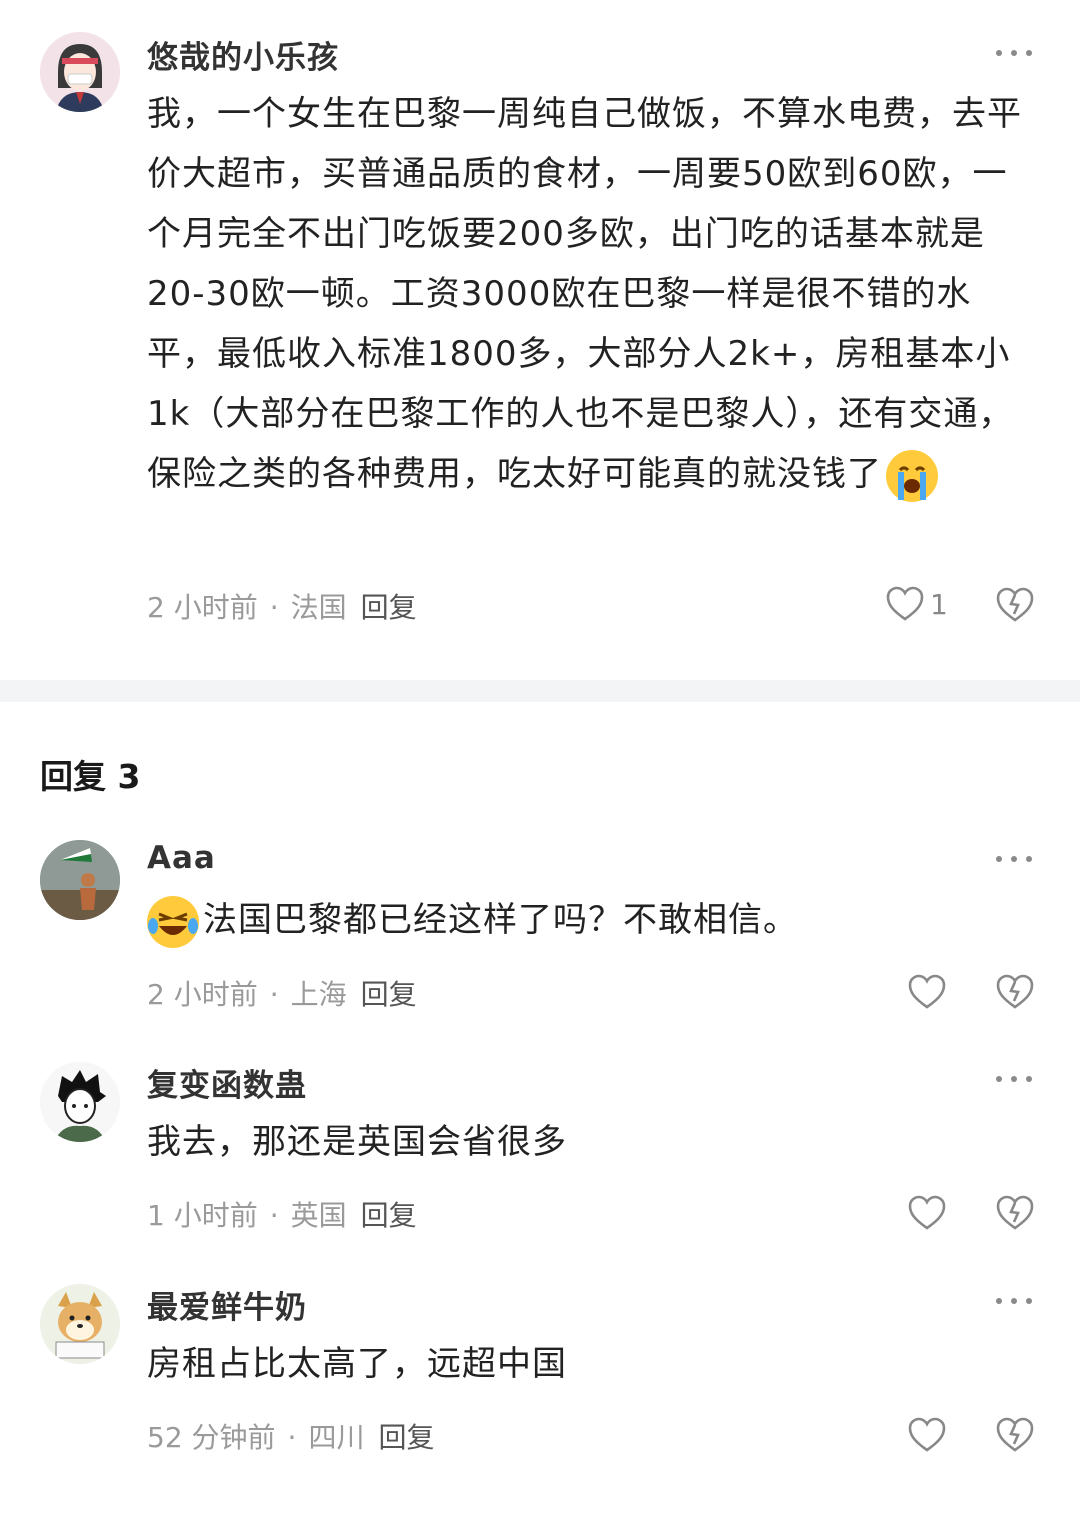 The width and height of the screenshot is (1080, 1514). I want to click on reply-item: 复变函数蛊 我去，那还是英国会省很多 1 小时前 · 英国 回复, so click(540, 1140).